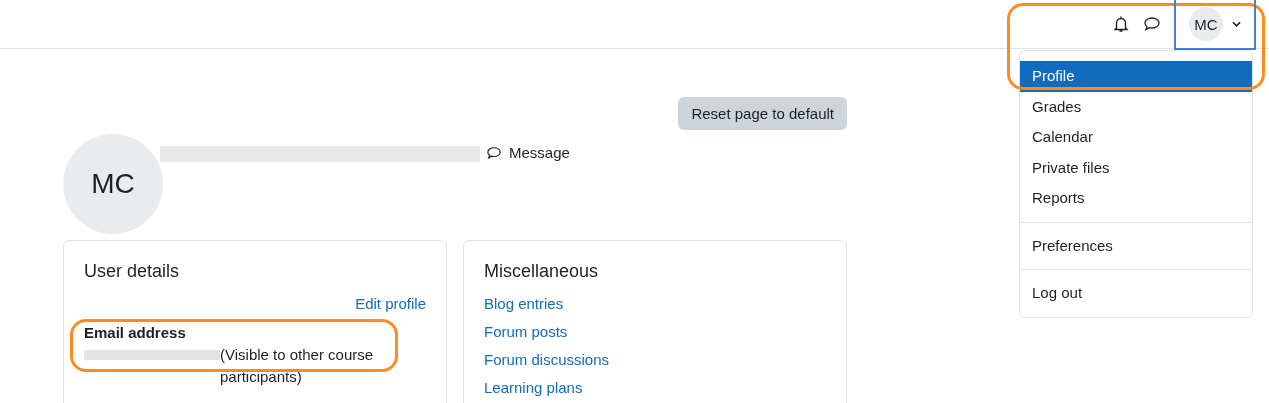 The height and width of the screenshot is (403, 1269). What do you see at coordinates (655, 304) in the screenshot?
I see `misc-link: Blog entries` at bounding box center [655, 304].